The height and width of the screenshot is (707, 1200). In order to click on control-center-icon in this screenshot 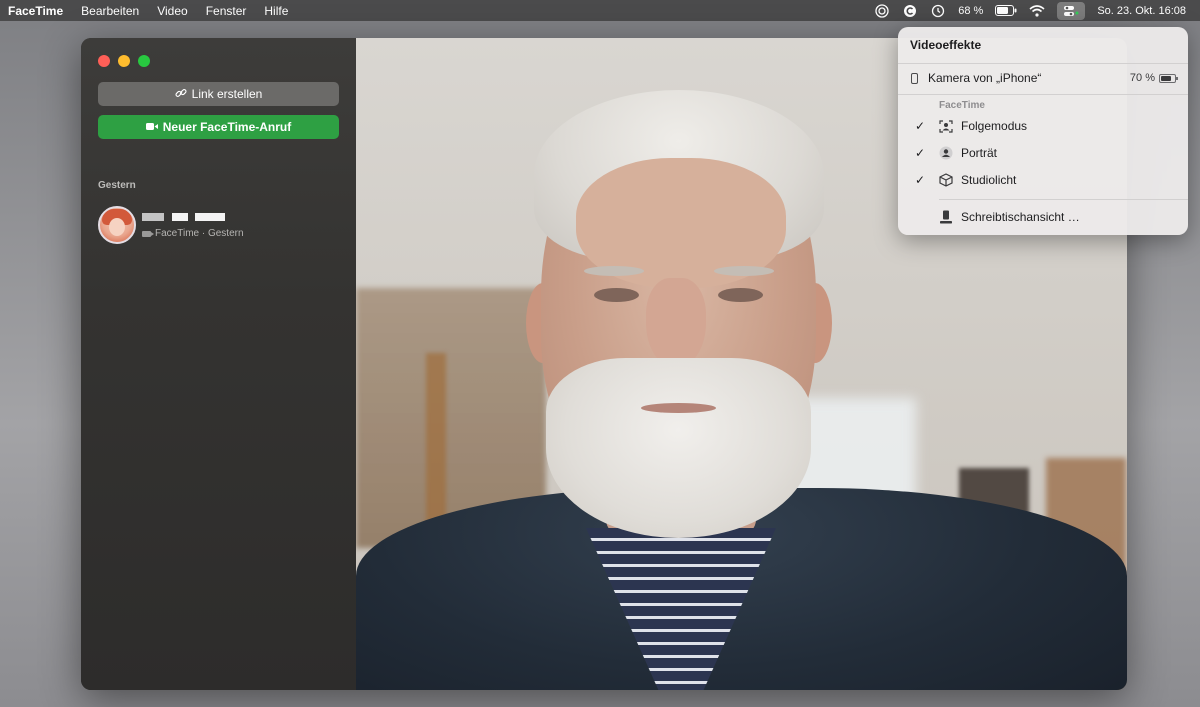, I will do `click(1071, 10)`.